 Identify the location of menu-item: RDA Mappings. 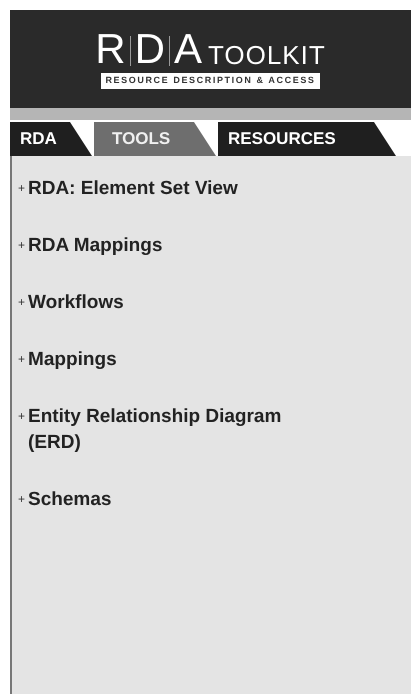
(173, 246).